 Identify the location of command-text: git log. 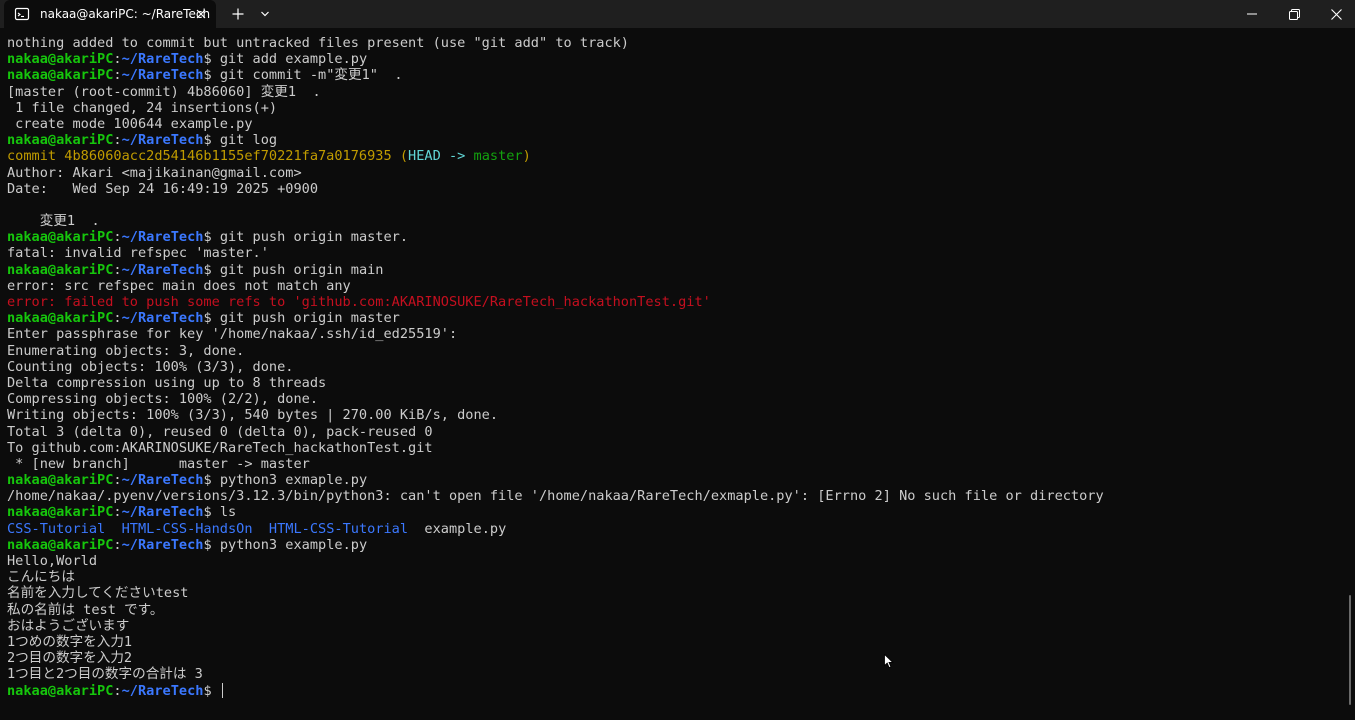
(248, 140).